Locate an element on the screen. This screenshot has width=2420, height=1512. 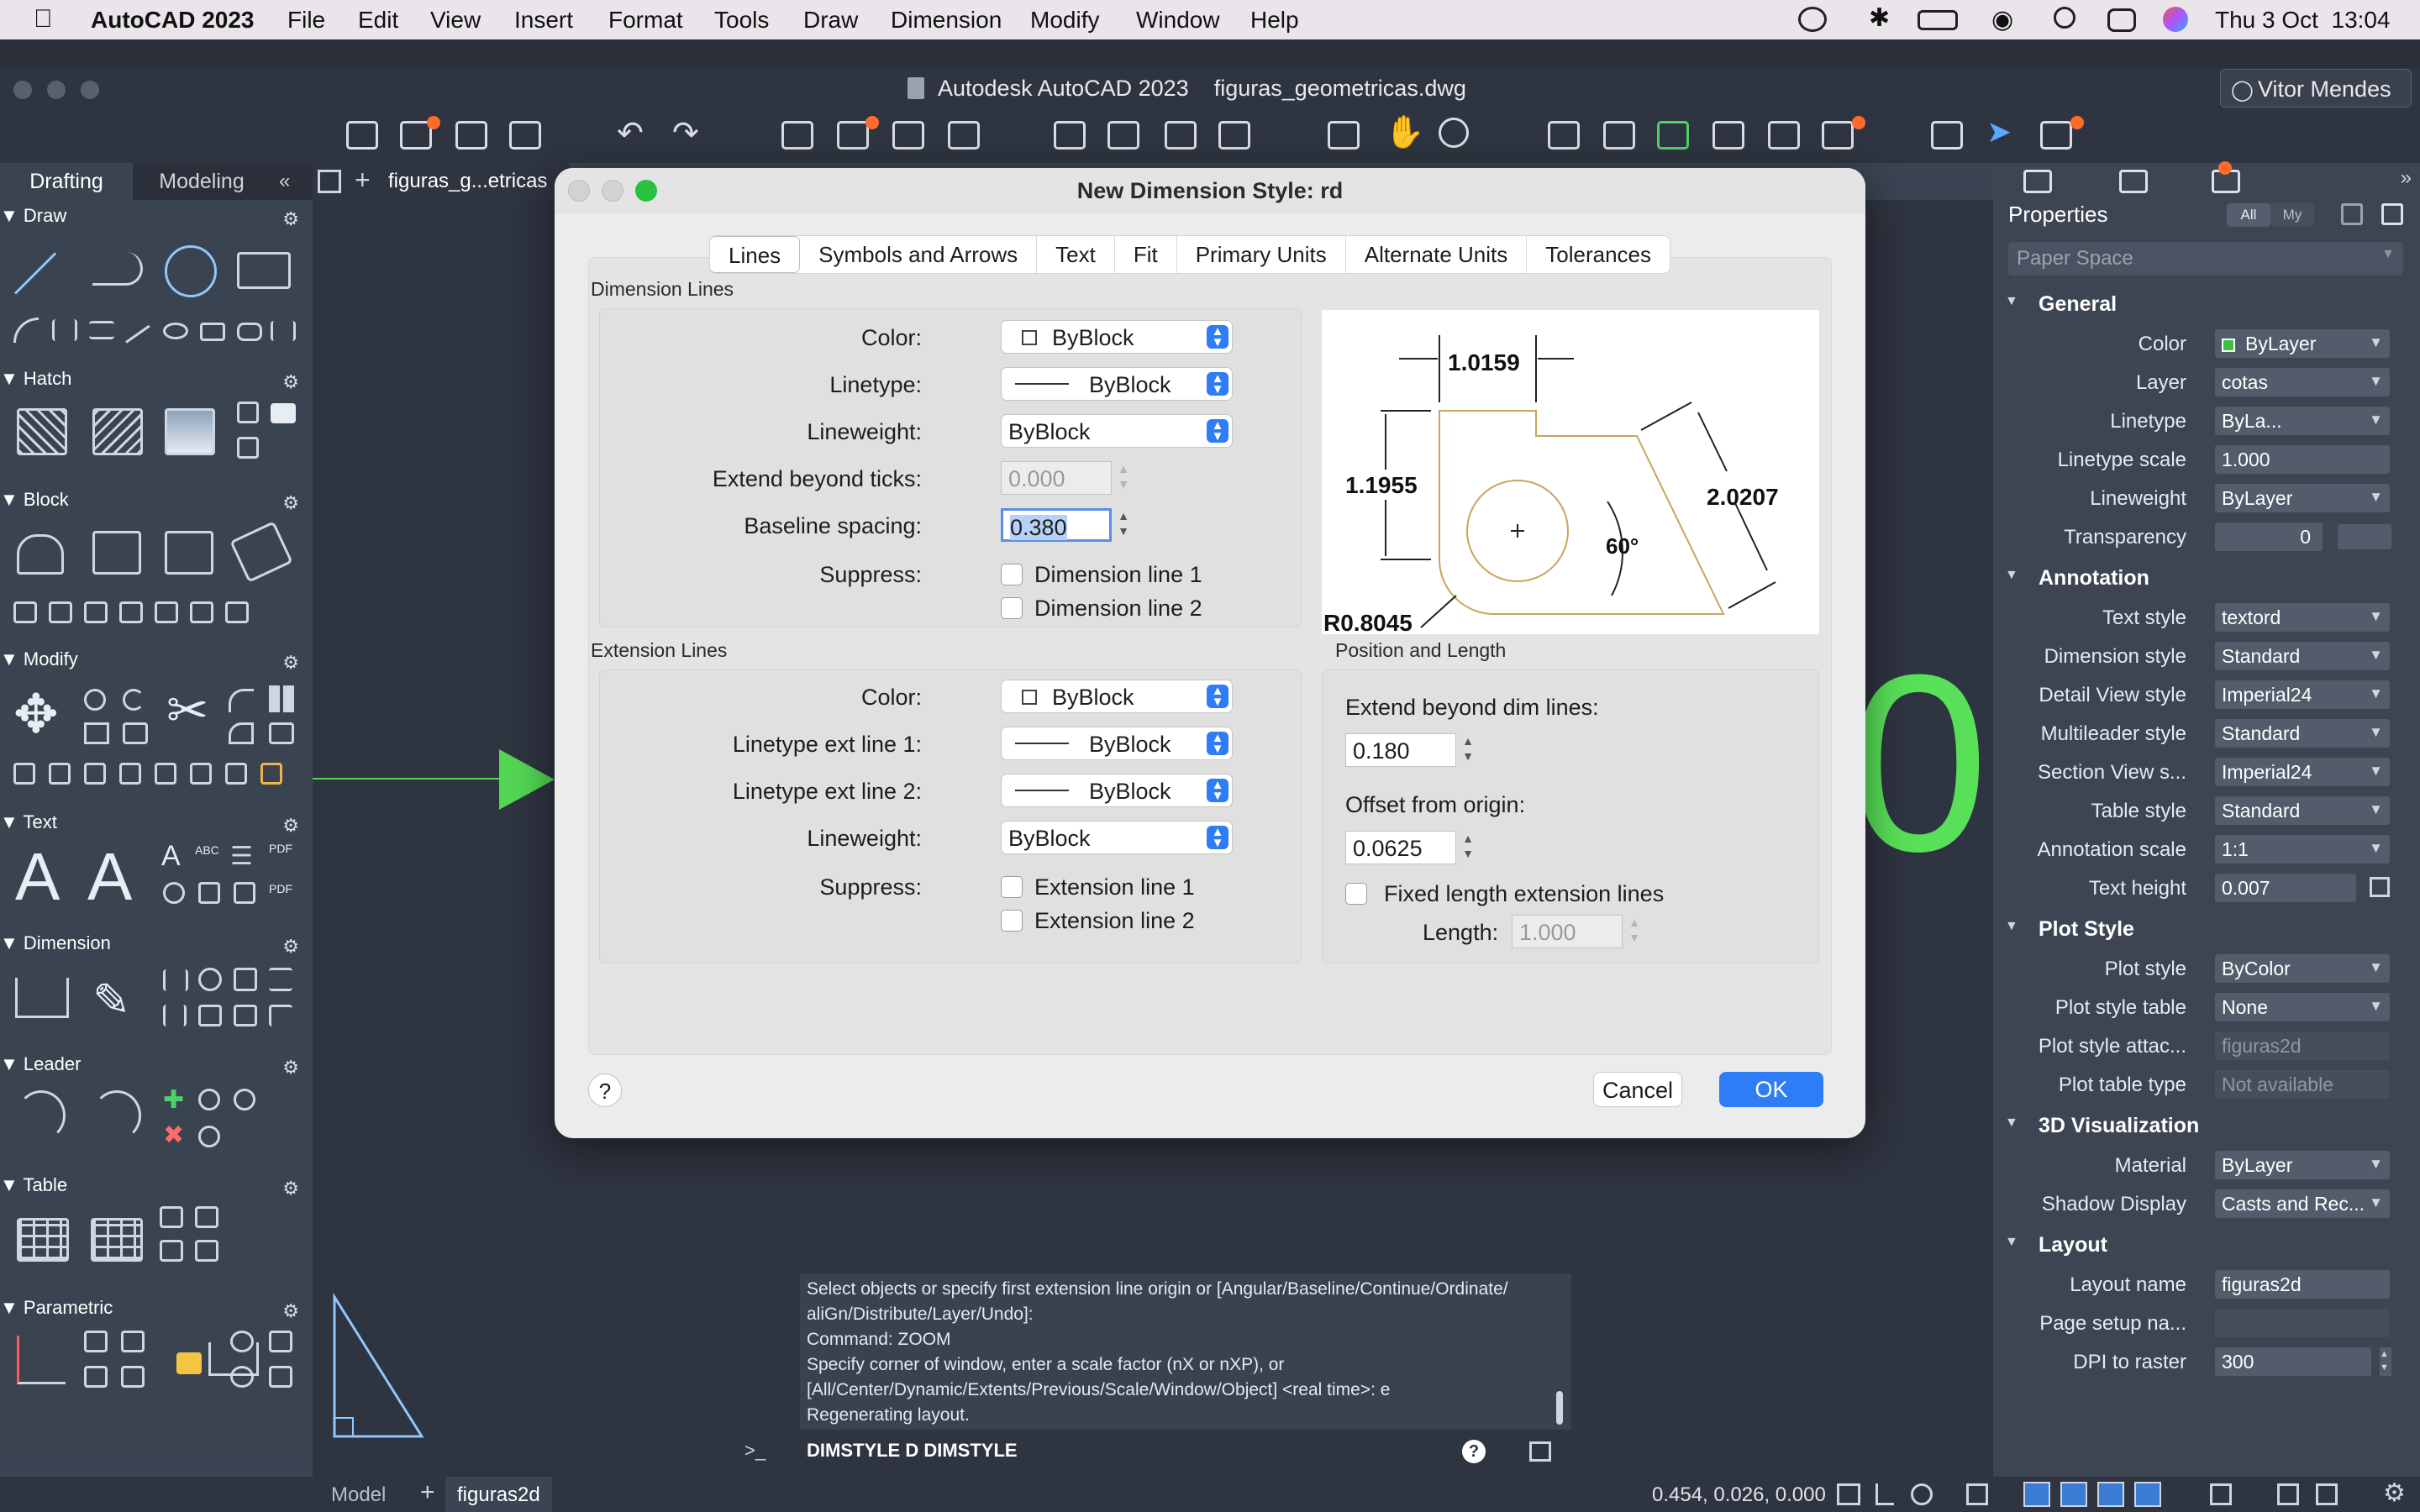
save-as-icon is located at coordinates (525, 135).